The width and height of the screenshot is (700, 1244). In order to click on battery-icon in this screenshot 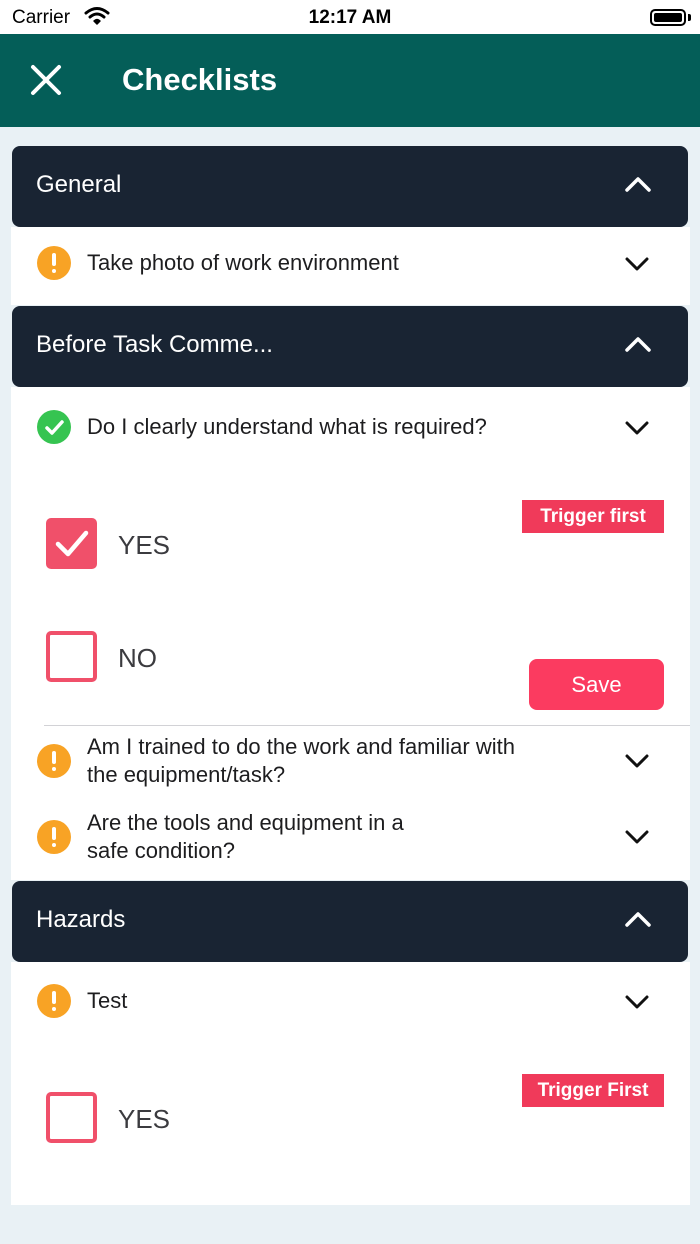, I will do `click(668, 17)`.